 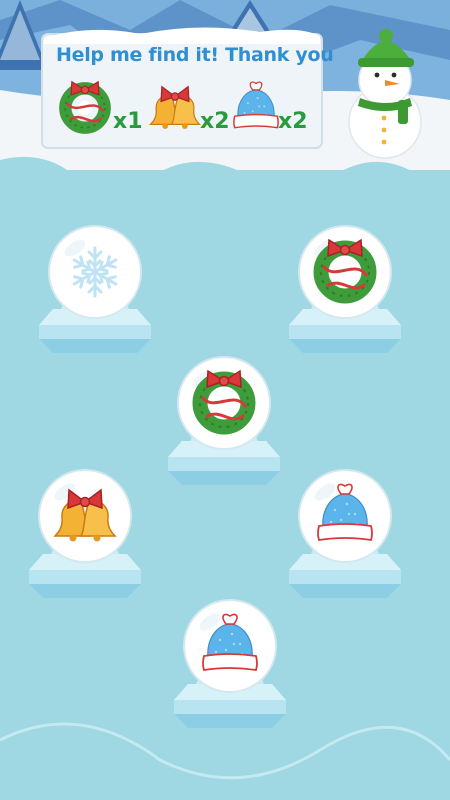 I want to click on hat-count: x2, so click(x=293, y=121).